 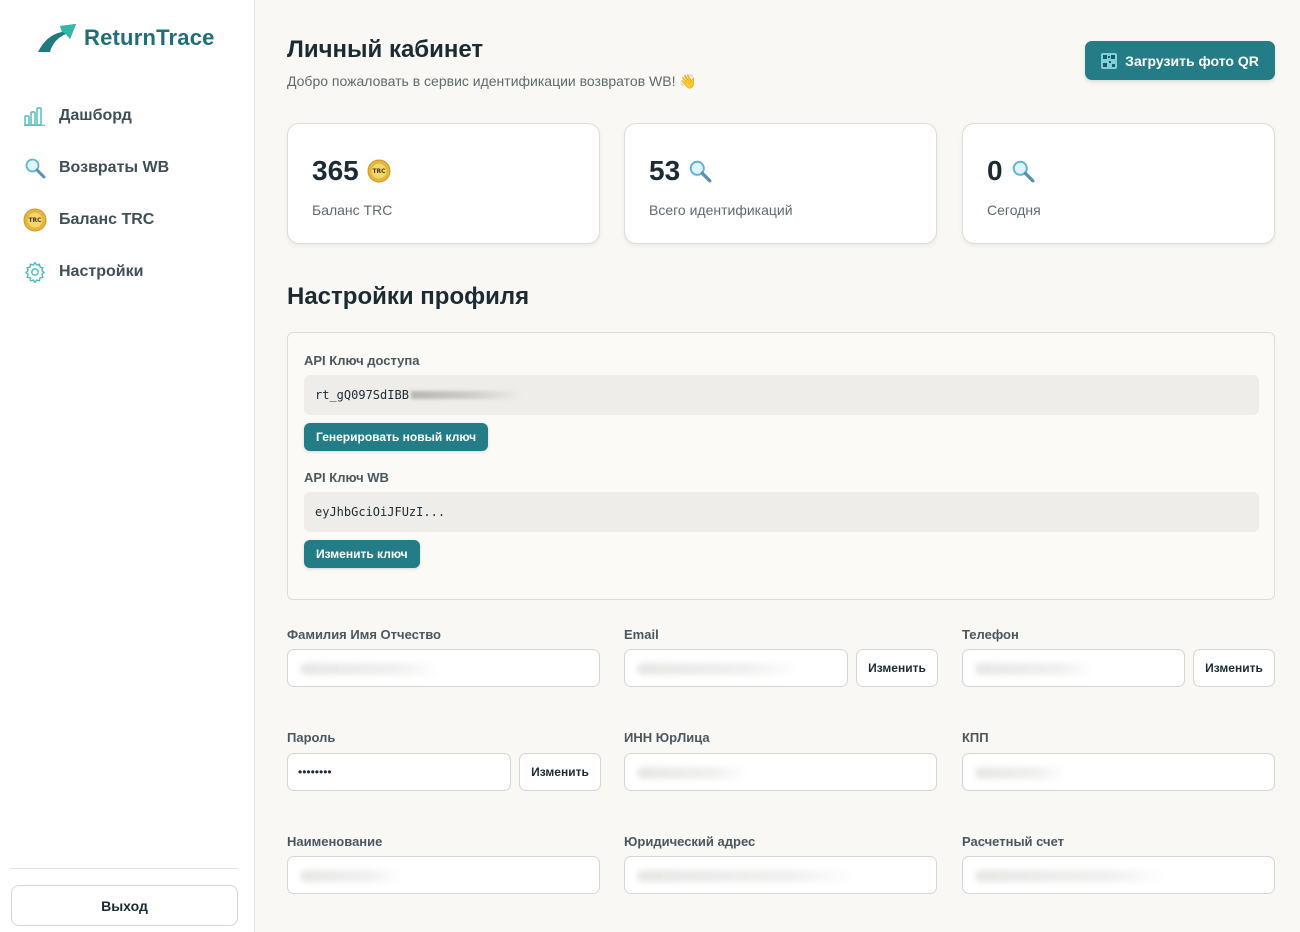 What do you see at coordinates (101, 271) in the screenshot?
I see `sidebar-item-label: Настройки` at bounding box center [101, 271].